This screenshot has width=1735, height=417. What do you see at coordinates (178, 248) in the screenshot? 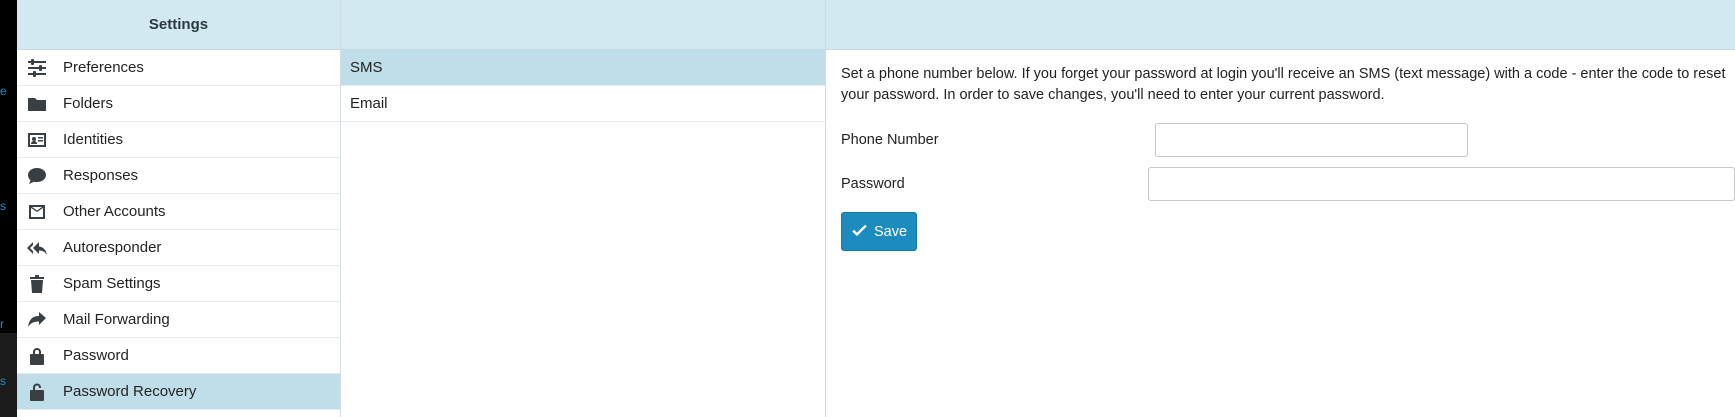
I see `settings-item-autoresponder: Autoresponder` at bounding box center [178, 248].